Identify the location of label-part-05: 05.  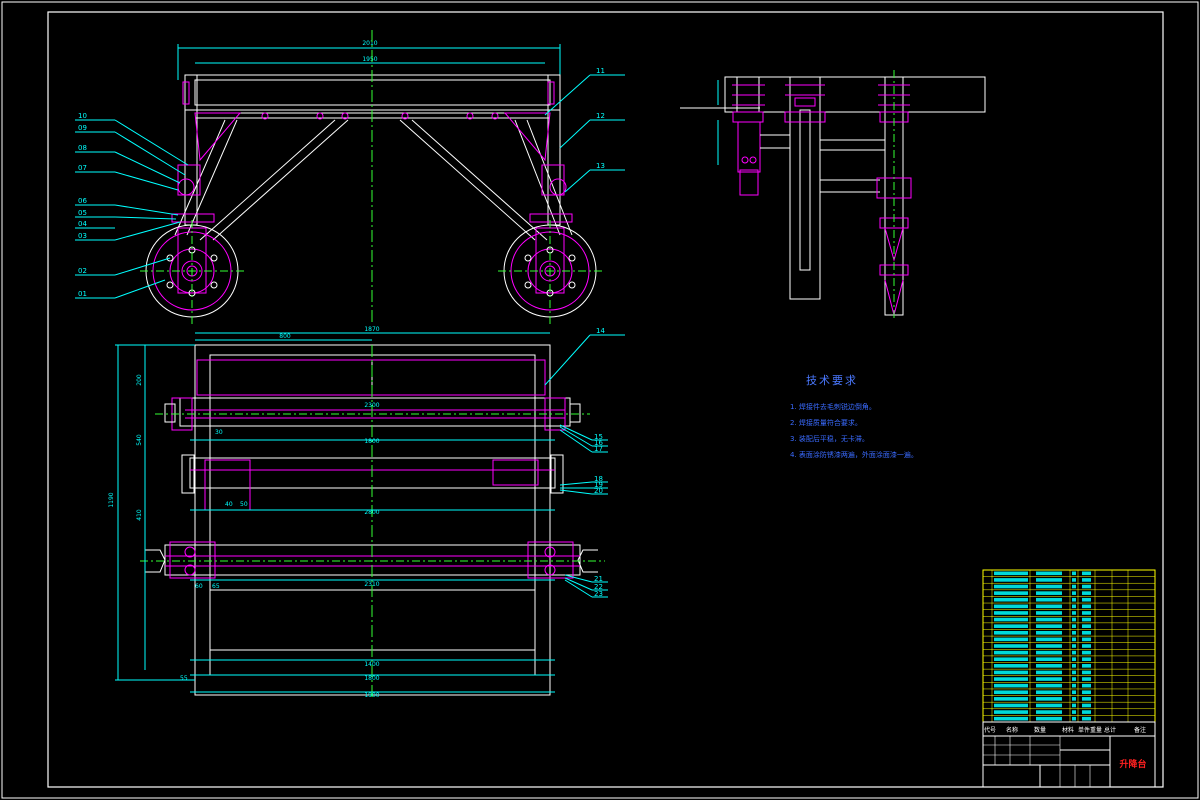
(82, 213).